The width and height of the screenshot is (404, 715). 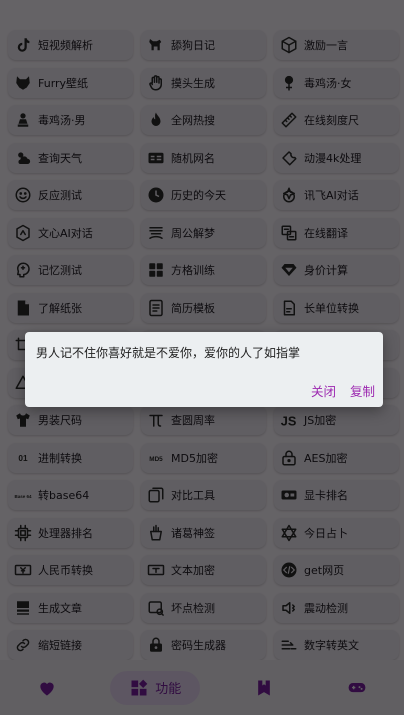 What do you see at coordinates (204, 369) in the screenshot?
I see `quote-dialog: 男人记不住你喜好就是不爱你，爱你的人了如指掌 关闭 复制` at bounding box center [204, 369].